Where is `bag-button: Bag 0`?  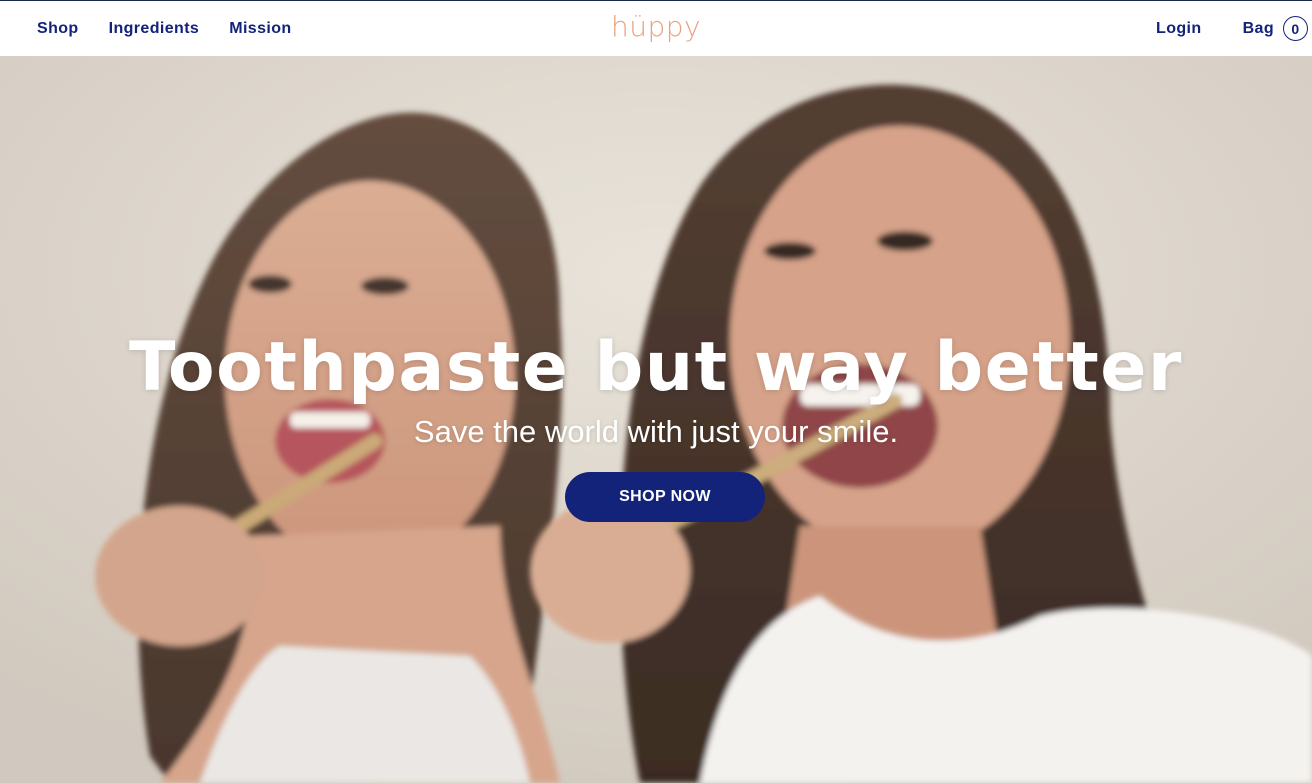
bag-button: Bag 0 is located at coordinates (1275, 28).